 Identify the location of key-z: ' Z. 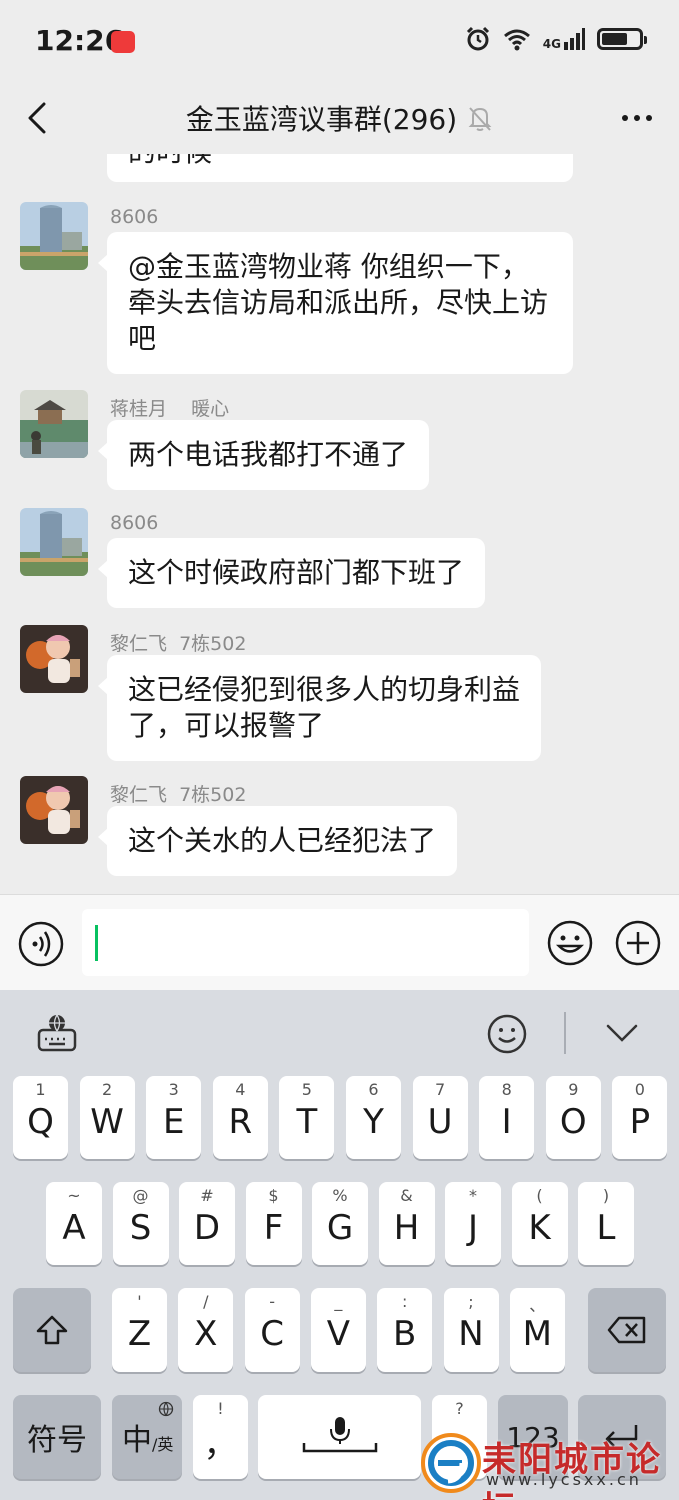
(139, 1330).